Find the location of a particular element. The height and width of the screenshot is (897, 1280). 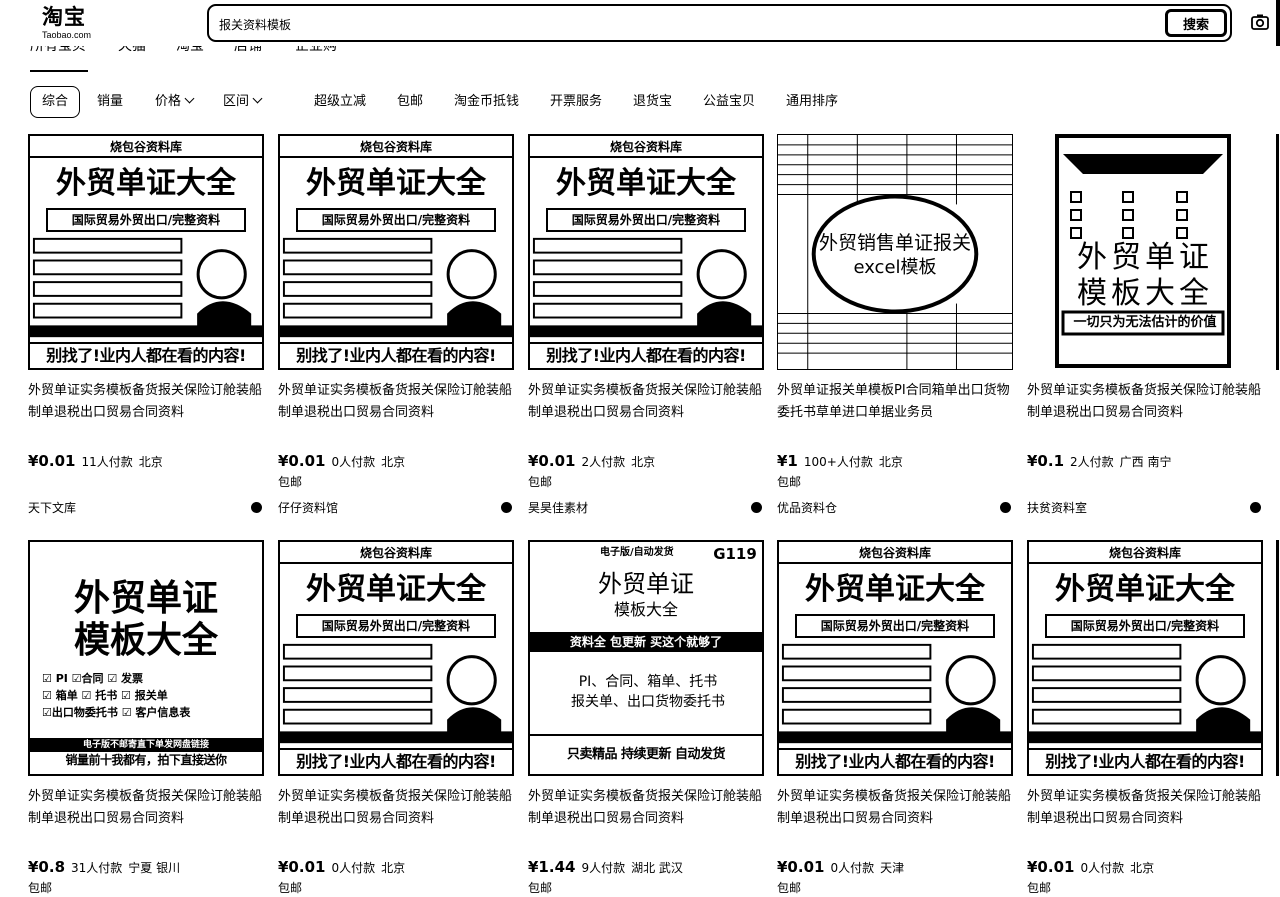

product-title: 外贸单证报关单模板PI合同箱单出口货物委托书草单进口单据业务员 is located at coordinates (895, 402).